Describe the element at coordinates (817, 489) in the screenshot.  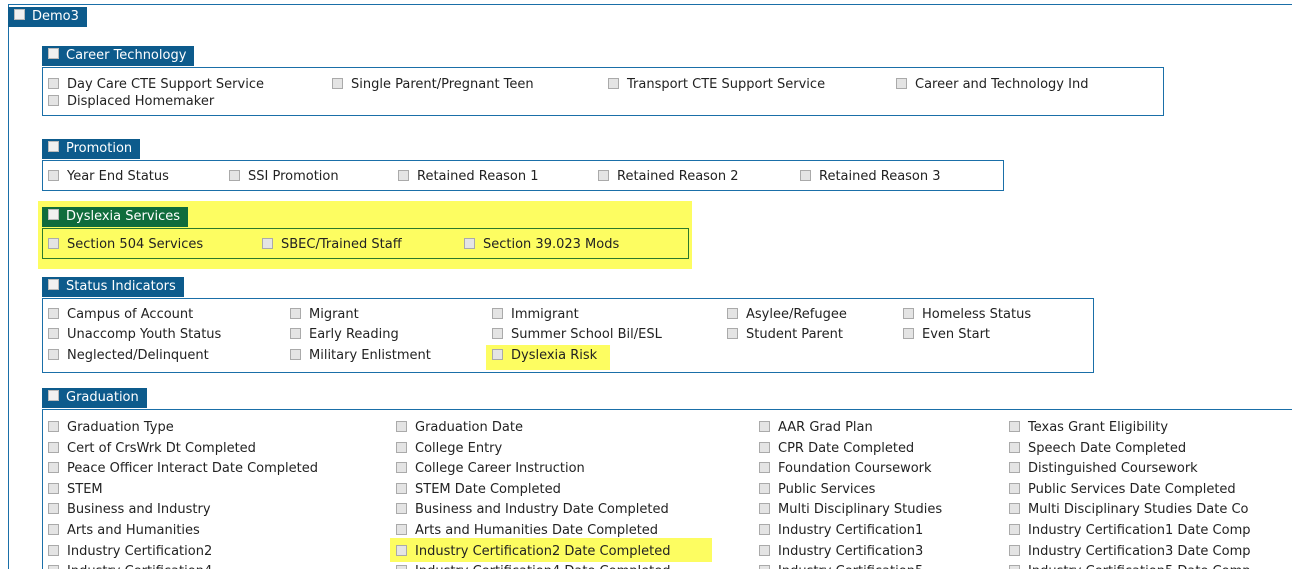
I see `field-option: Public Services` at that location.